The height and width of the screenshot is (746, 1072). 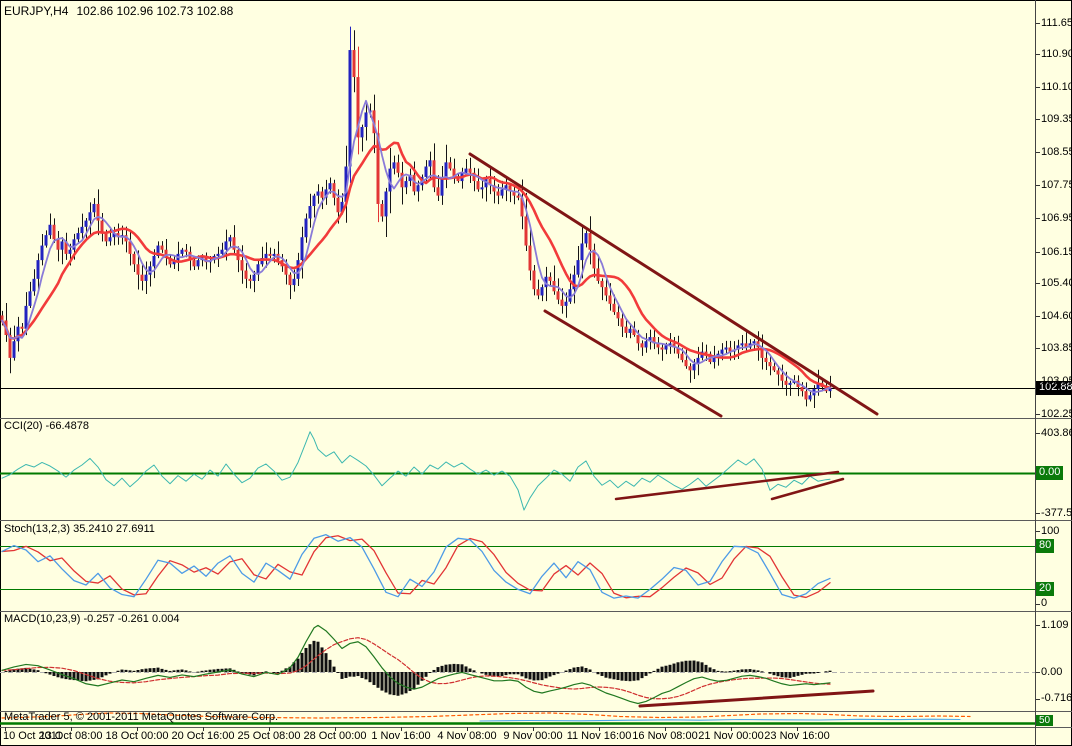 I want to click on trendline-macd, so click(x=756, y=698).